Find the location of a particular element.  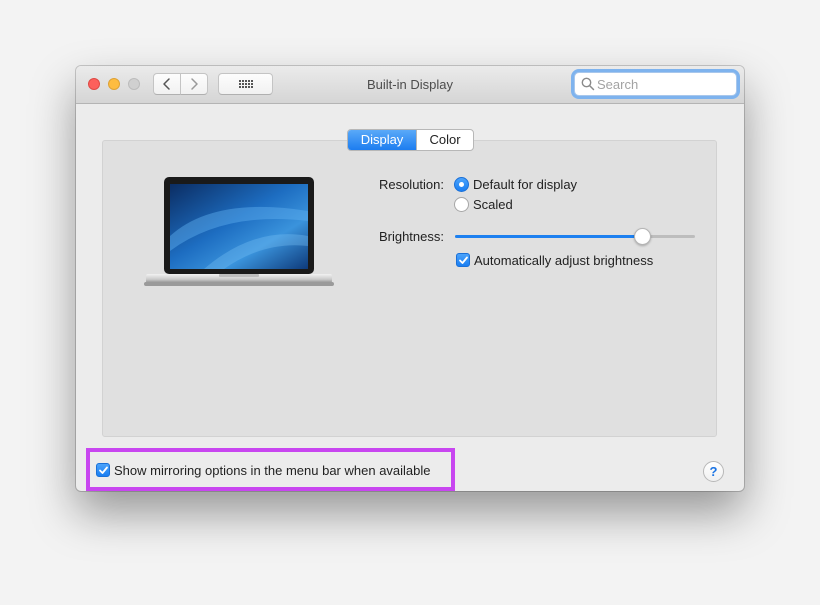

tab-color: Color is located at coordinates (444, 140).